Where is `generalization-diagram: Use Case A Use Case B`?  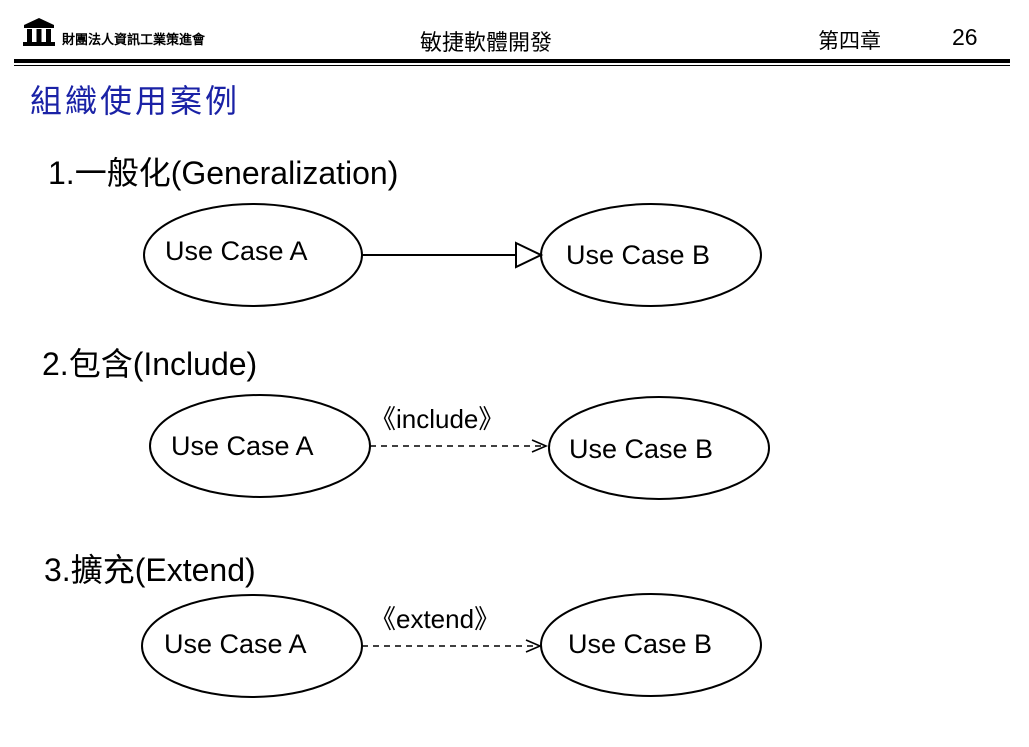 generalization-diagram: Use Case A Use Case B is located at coordinates (452, 255).